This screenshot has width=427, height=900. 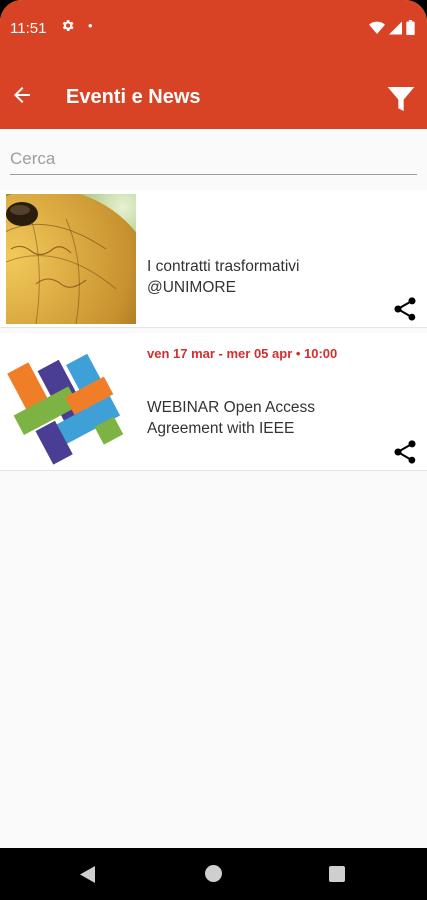 What do you see at coordinates (67, 27) in the screenshot?
I see `settings-gear-icon` at bounding box center [67, 27].